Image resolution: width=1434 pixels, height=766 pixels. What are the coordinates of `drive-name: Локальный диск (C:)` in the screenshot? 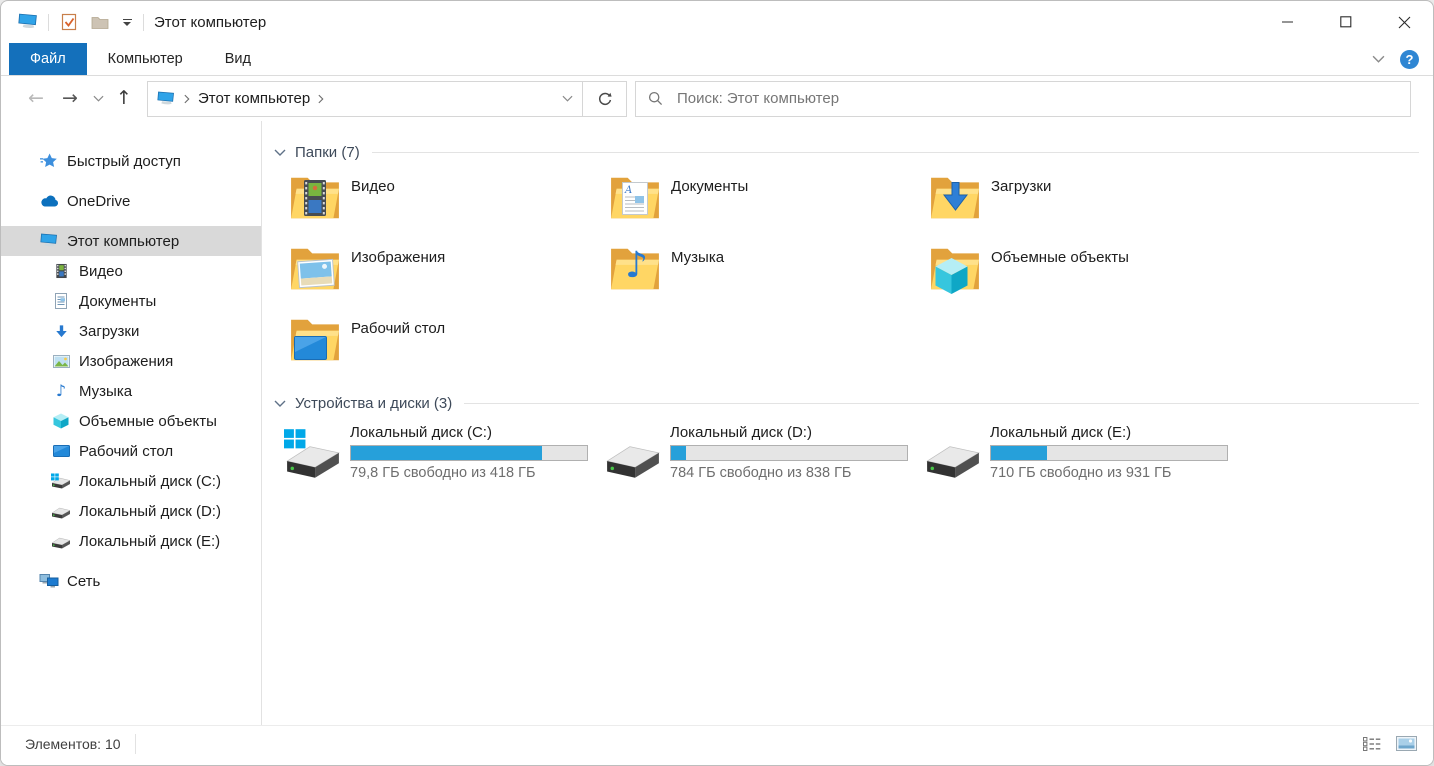 It's located at (421, 432).